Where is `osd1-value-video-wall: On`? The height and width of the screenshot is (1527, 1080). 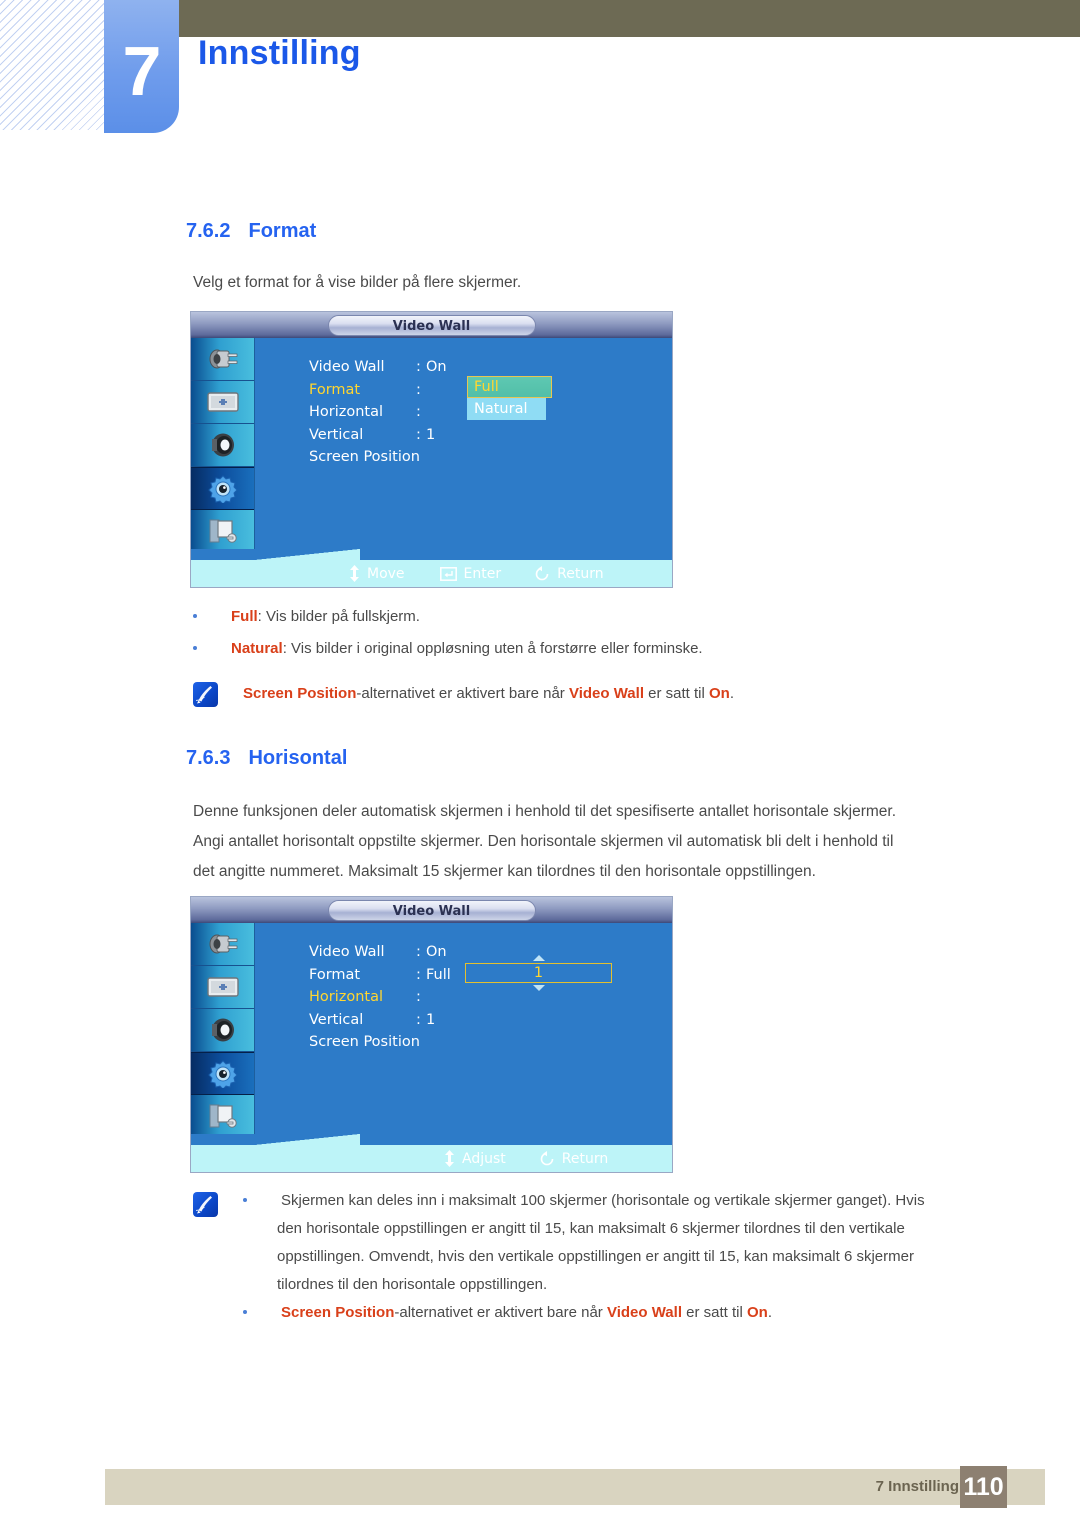 osd1-value-video-wall: On is located at coordinates (436, 367).